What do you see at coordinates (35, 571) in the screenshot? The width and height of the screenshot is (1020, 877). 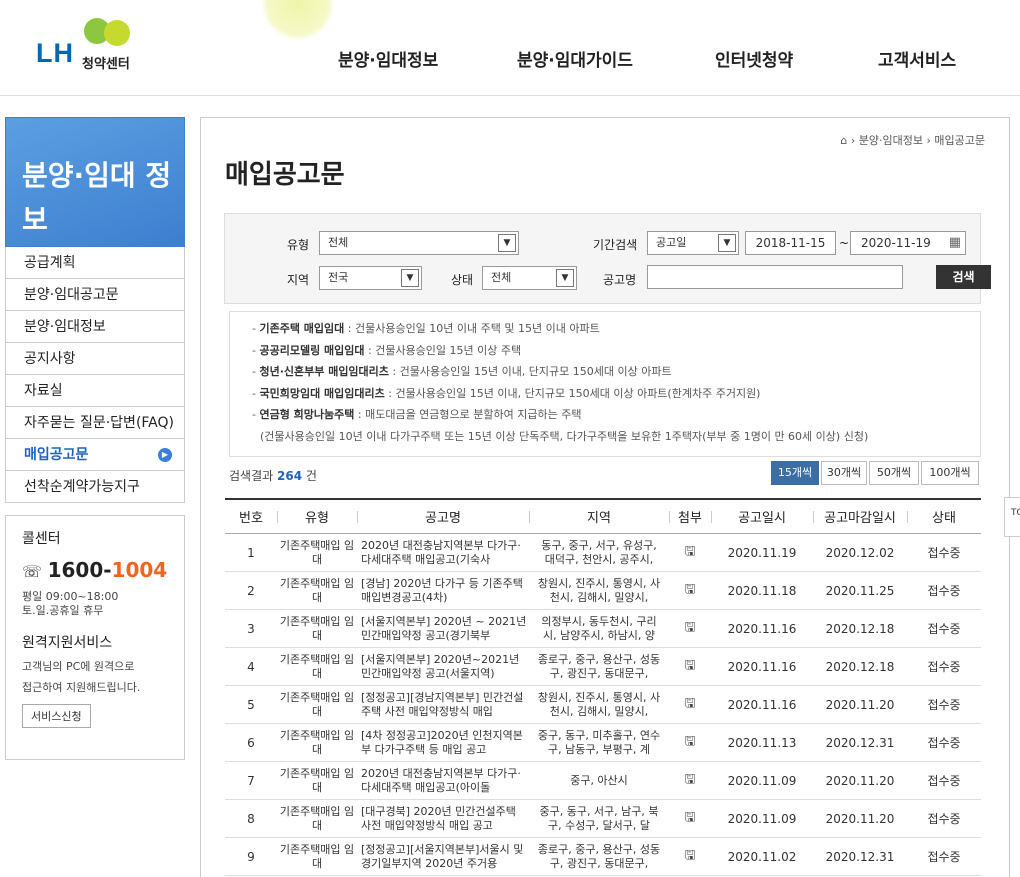 I see `phone-icon: ☏` at bounding box center [35, 571].